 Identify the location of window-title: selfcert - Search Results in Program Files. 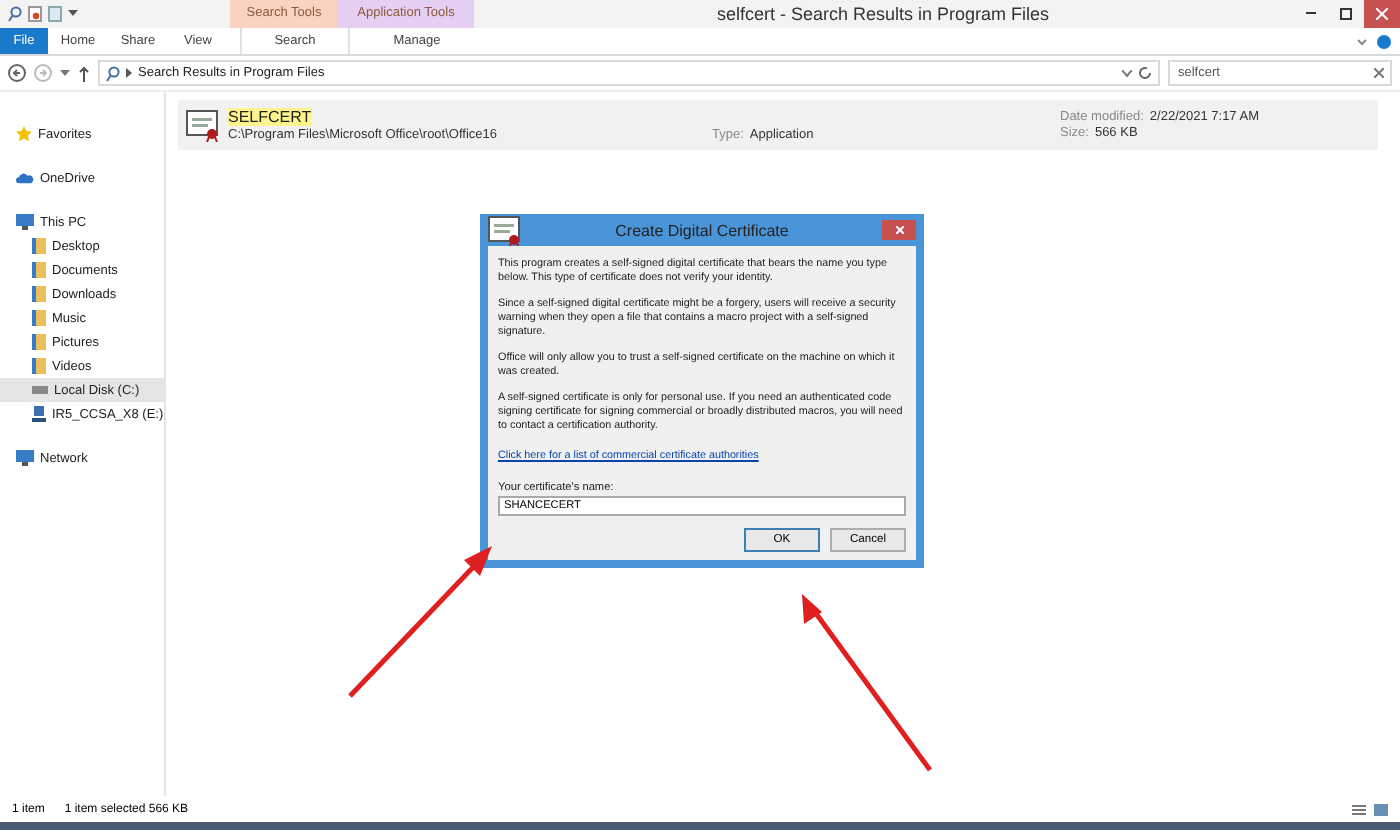
(883, 15).